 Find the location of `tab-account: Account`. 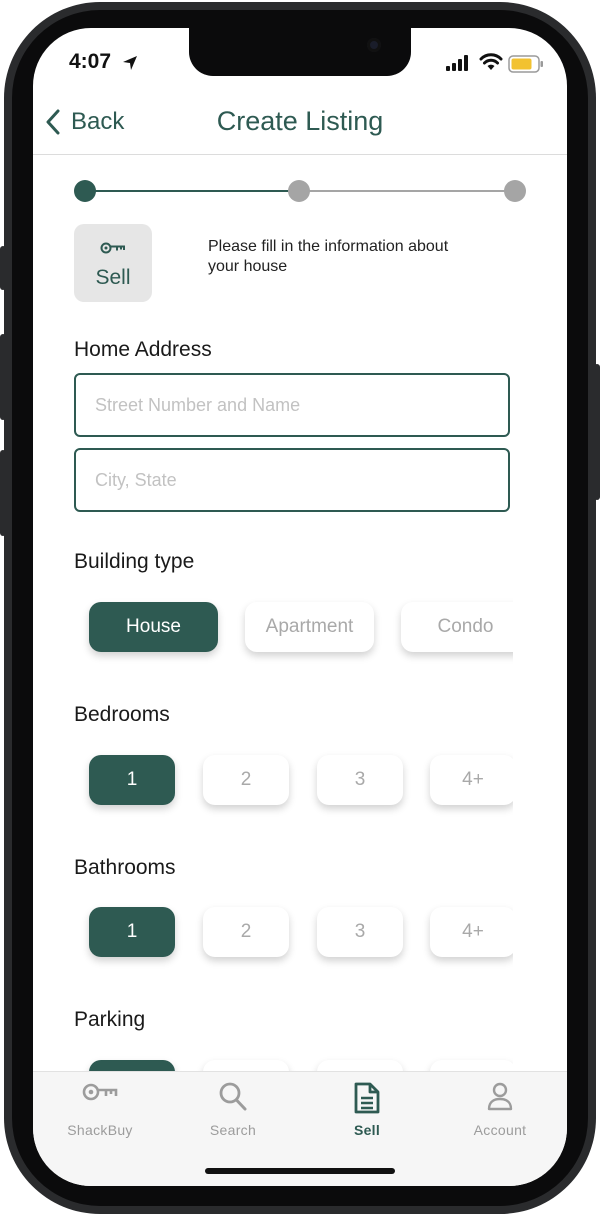

tab-account: Account is located at coordinates (500, 1112).